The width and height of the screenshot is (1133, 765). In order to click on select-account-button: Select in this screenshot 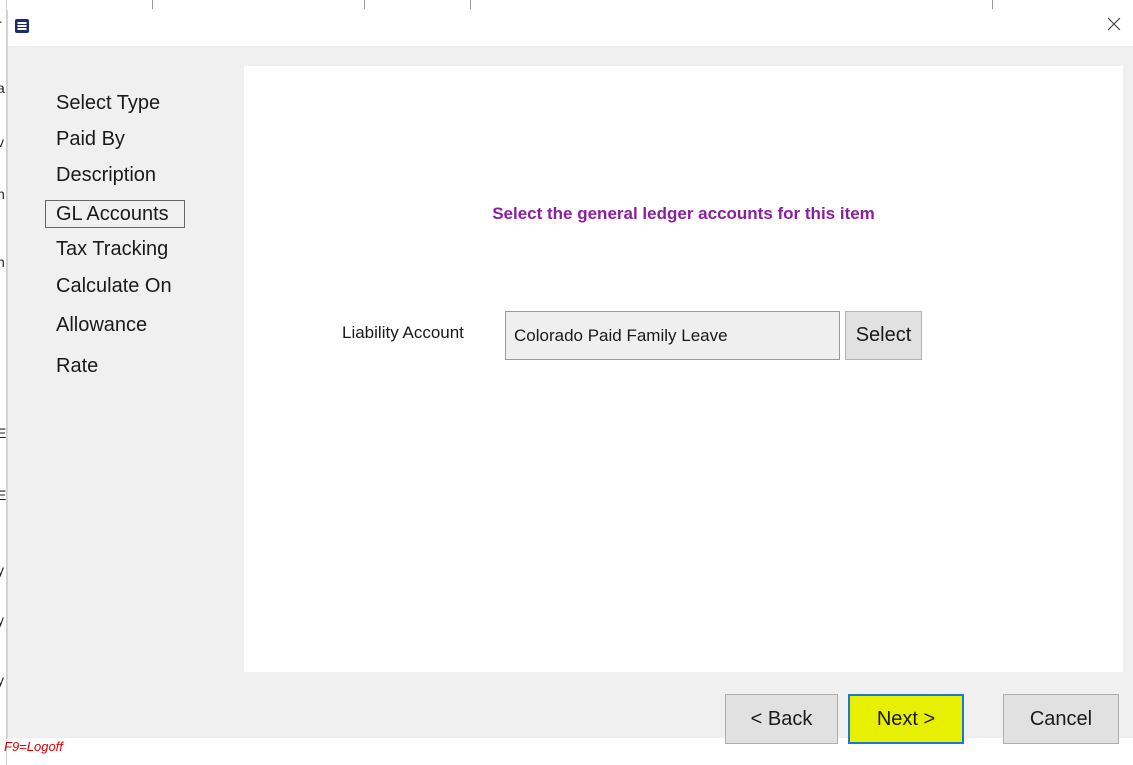, I will do `click(883, 335)`.